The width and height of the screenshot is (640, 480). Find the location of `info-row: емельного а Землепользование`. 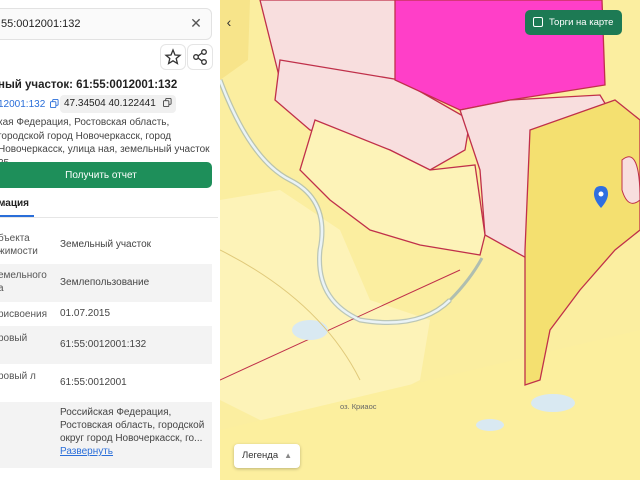

info-row: емельного а Землепользование is located at coordinates (106, 283).